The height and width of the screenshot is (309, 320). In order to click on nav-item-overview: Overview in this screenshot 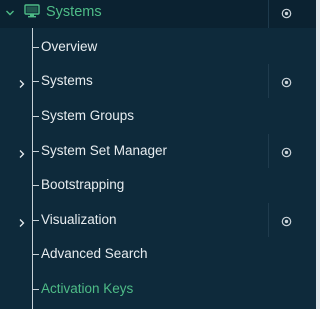, I will do `click(158, 47)`.